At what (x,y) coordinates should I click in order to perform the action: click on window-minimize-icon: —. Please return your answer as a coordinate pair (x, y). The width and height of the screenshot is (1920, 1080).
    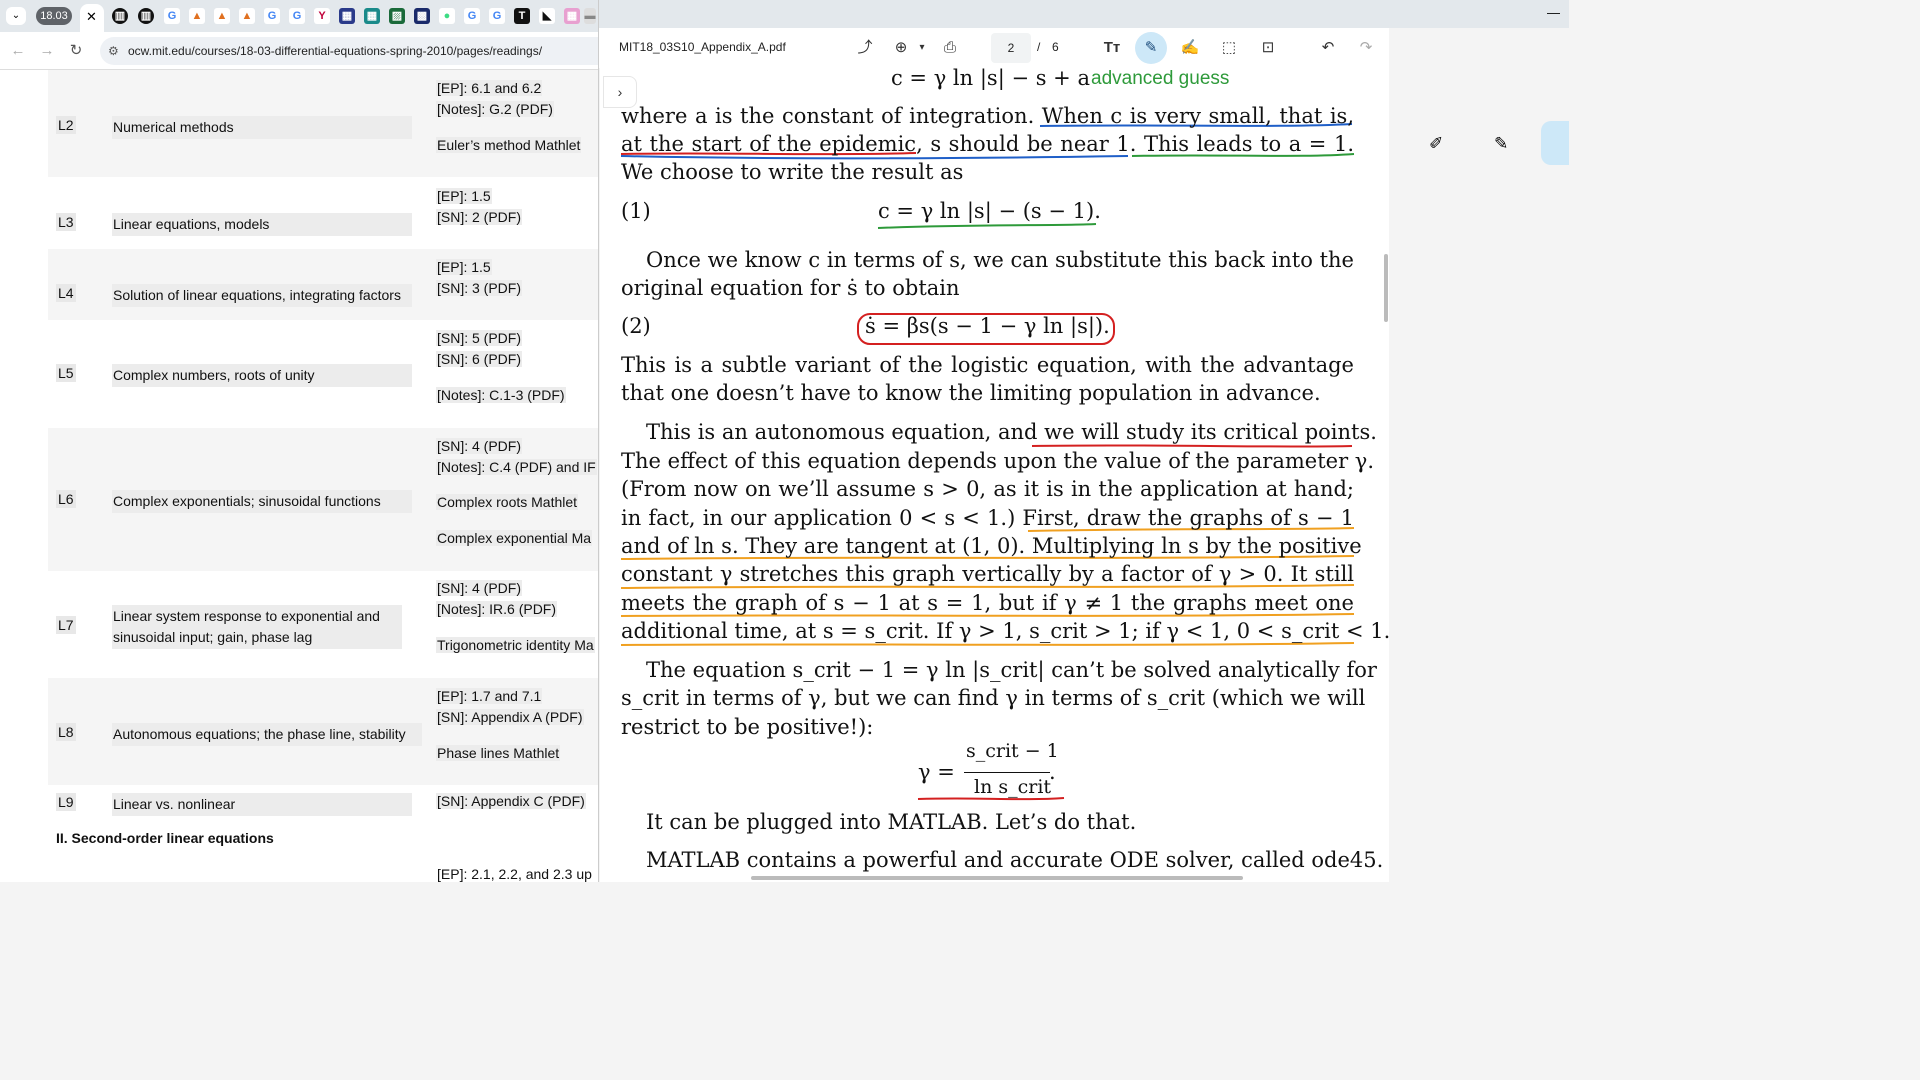
    Looking at the image, I should click on (1554, 13).